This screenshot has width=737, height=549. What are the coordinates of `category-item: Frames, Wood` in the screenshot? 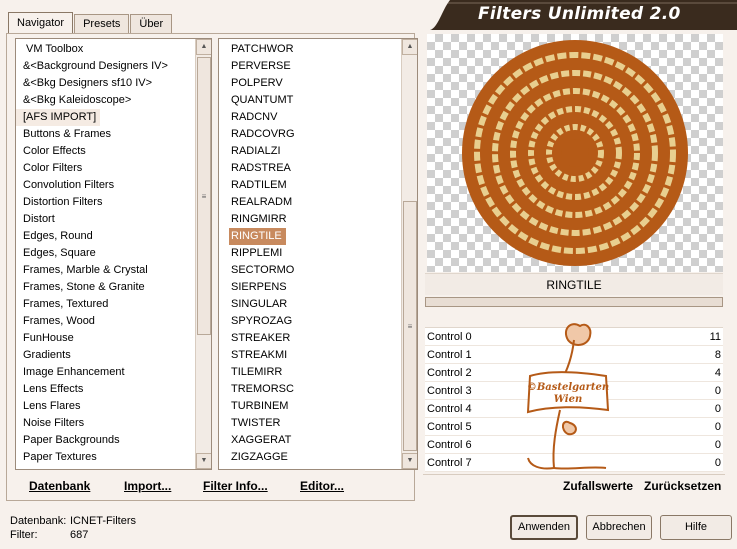 It's located at (113, 321).